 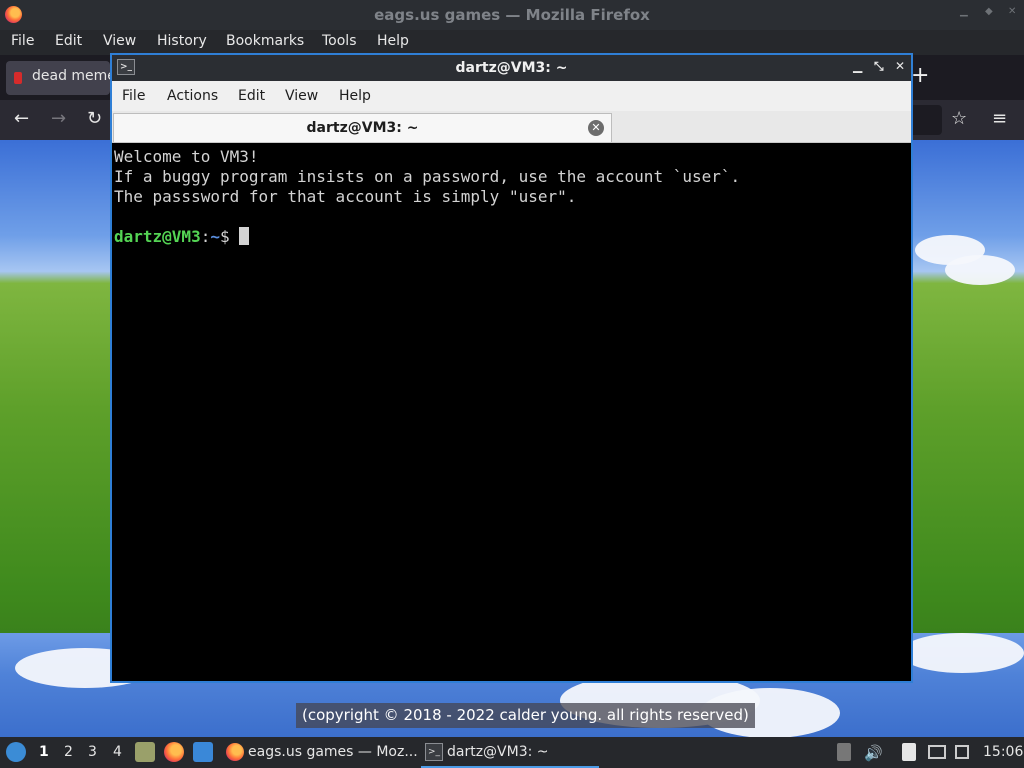 What do you see at coordinates (512, 237) in the screenshot?
I see `terminal-prompt-line: dartz@VM3:~$` at bounding box center [512, 237].